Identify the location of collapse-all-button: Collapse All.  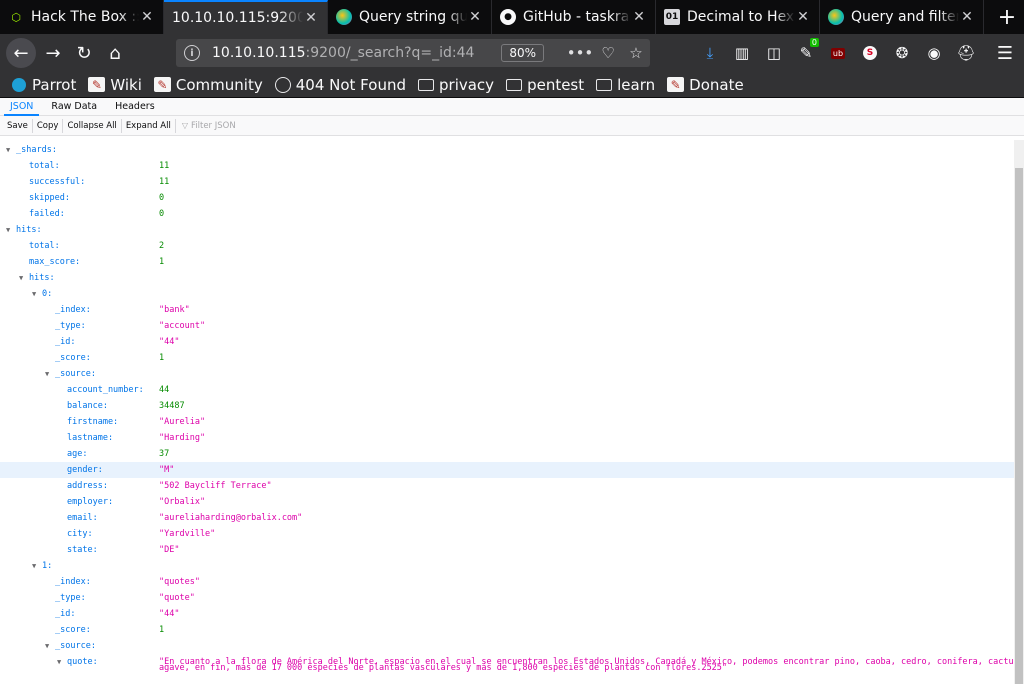
(92, 125).